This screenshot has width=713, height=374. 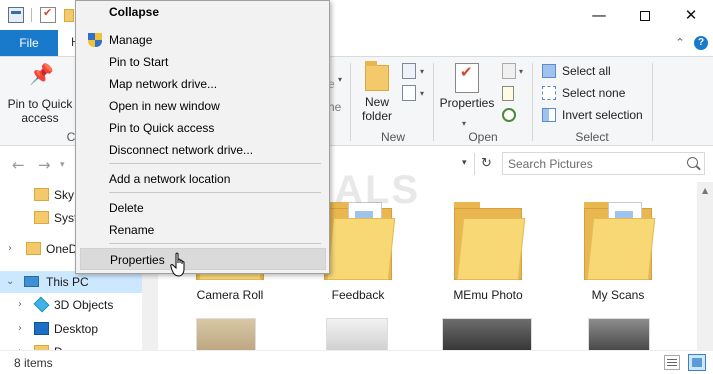 What do you see at coordinates (203, 62) in the screenshot?
I see `menu-item-pin-to-start: Pin to Start` at bounding box center [203, 62].